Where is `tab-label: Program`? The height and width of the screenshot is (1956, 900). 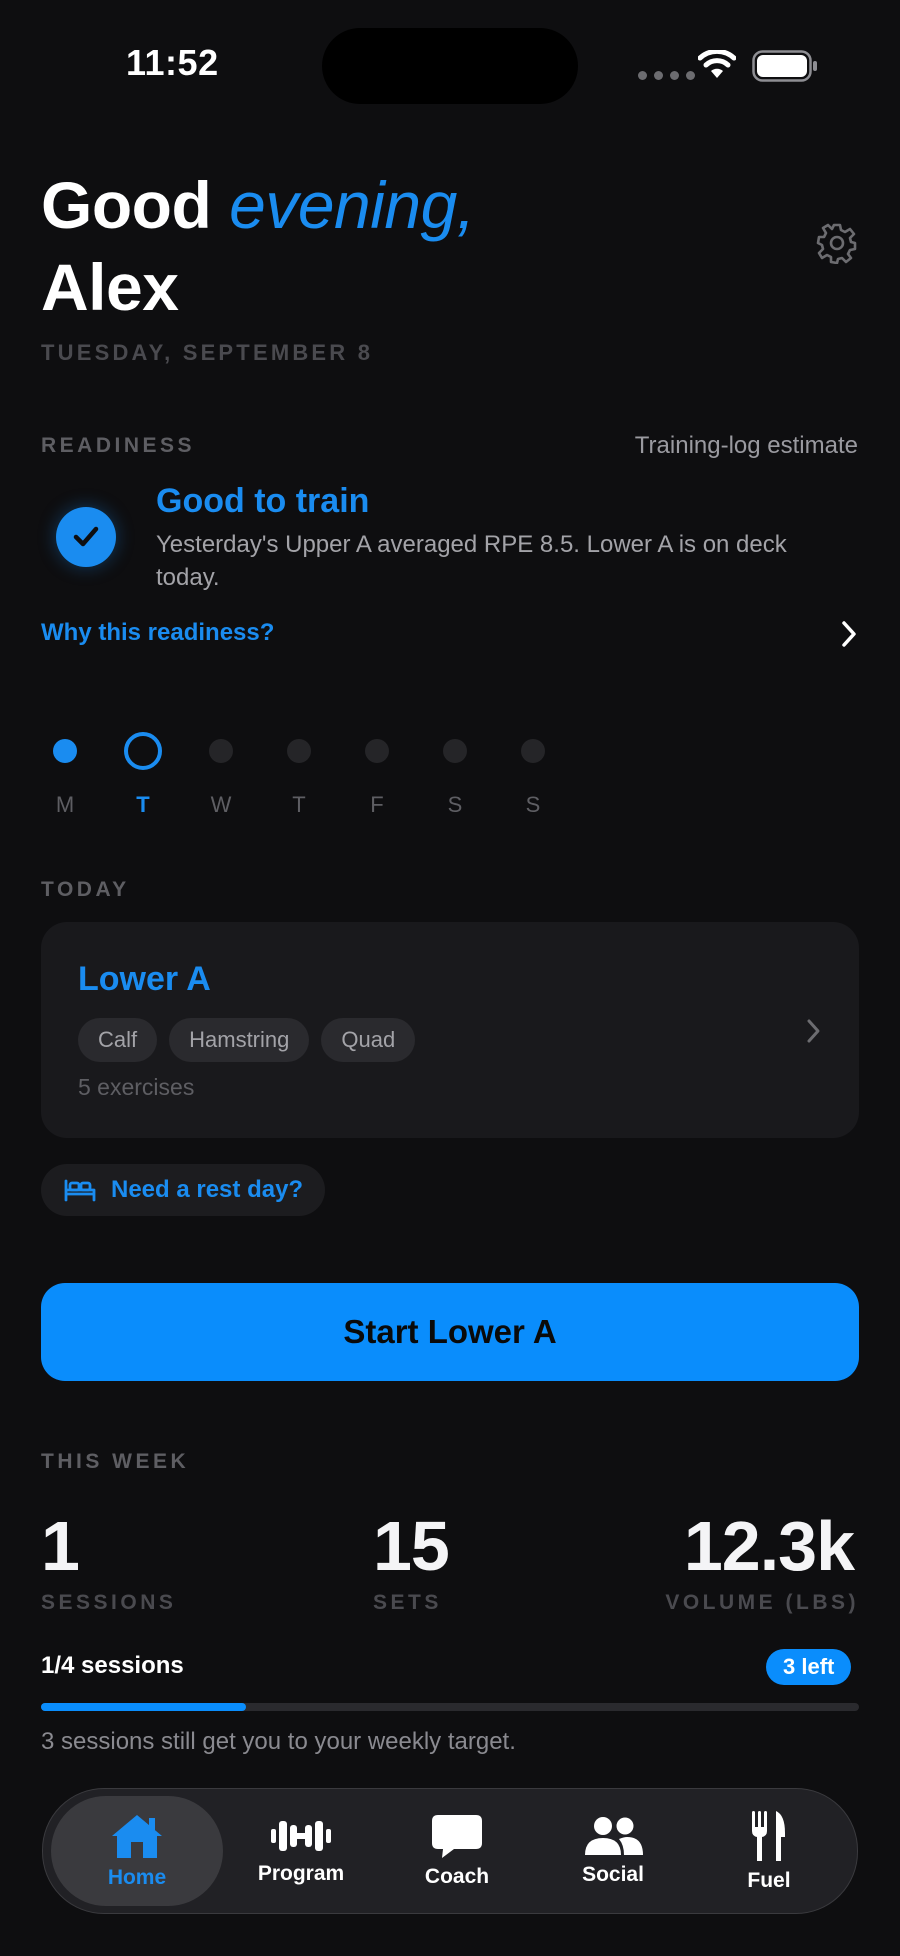
tab-label: Program is located at coordinates (301, 1873).